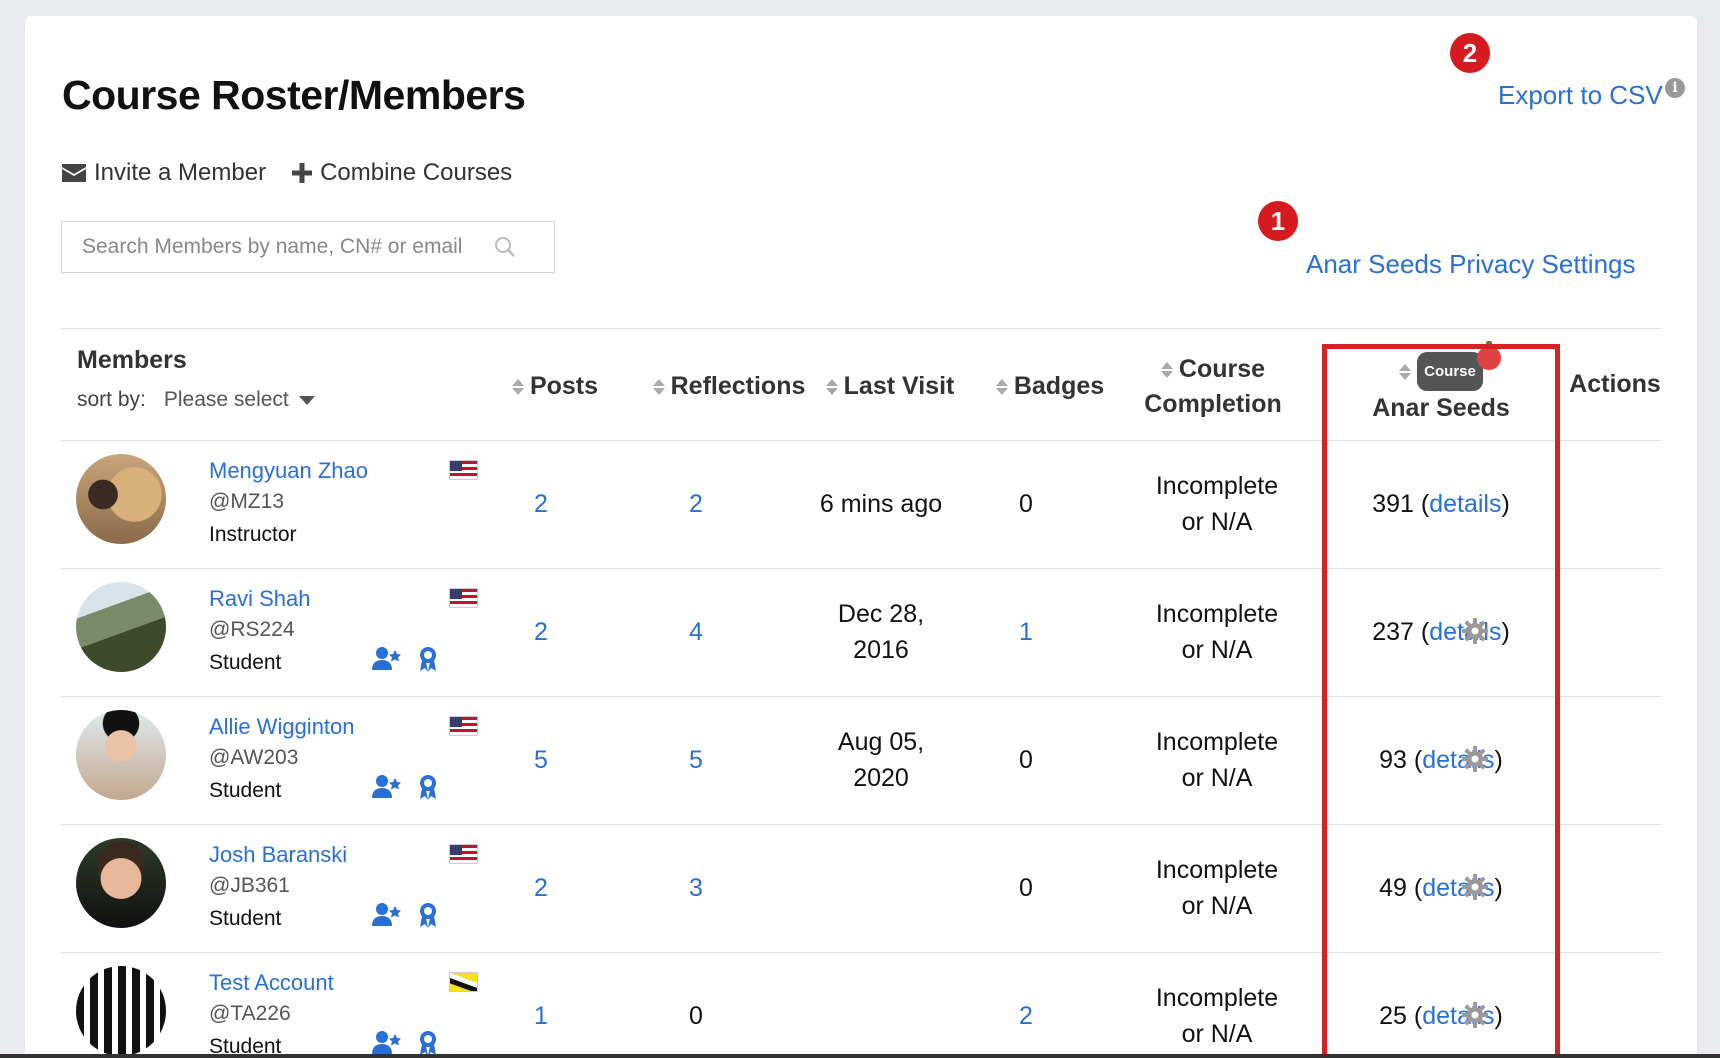 The width and height of the screenshot is (1720, 1058). What do you see at coordinates (278, 855) in the screenshot?
I see `member-name-link: Josh Baranski` at bounding box center [278, 855].